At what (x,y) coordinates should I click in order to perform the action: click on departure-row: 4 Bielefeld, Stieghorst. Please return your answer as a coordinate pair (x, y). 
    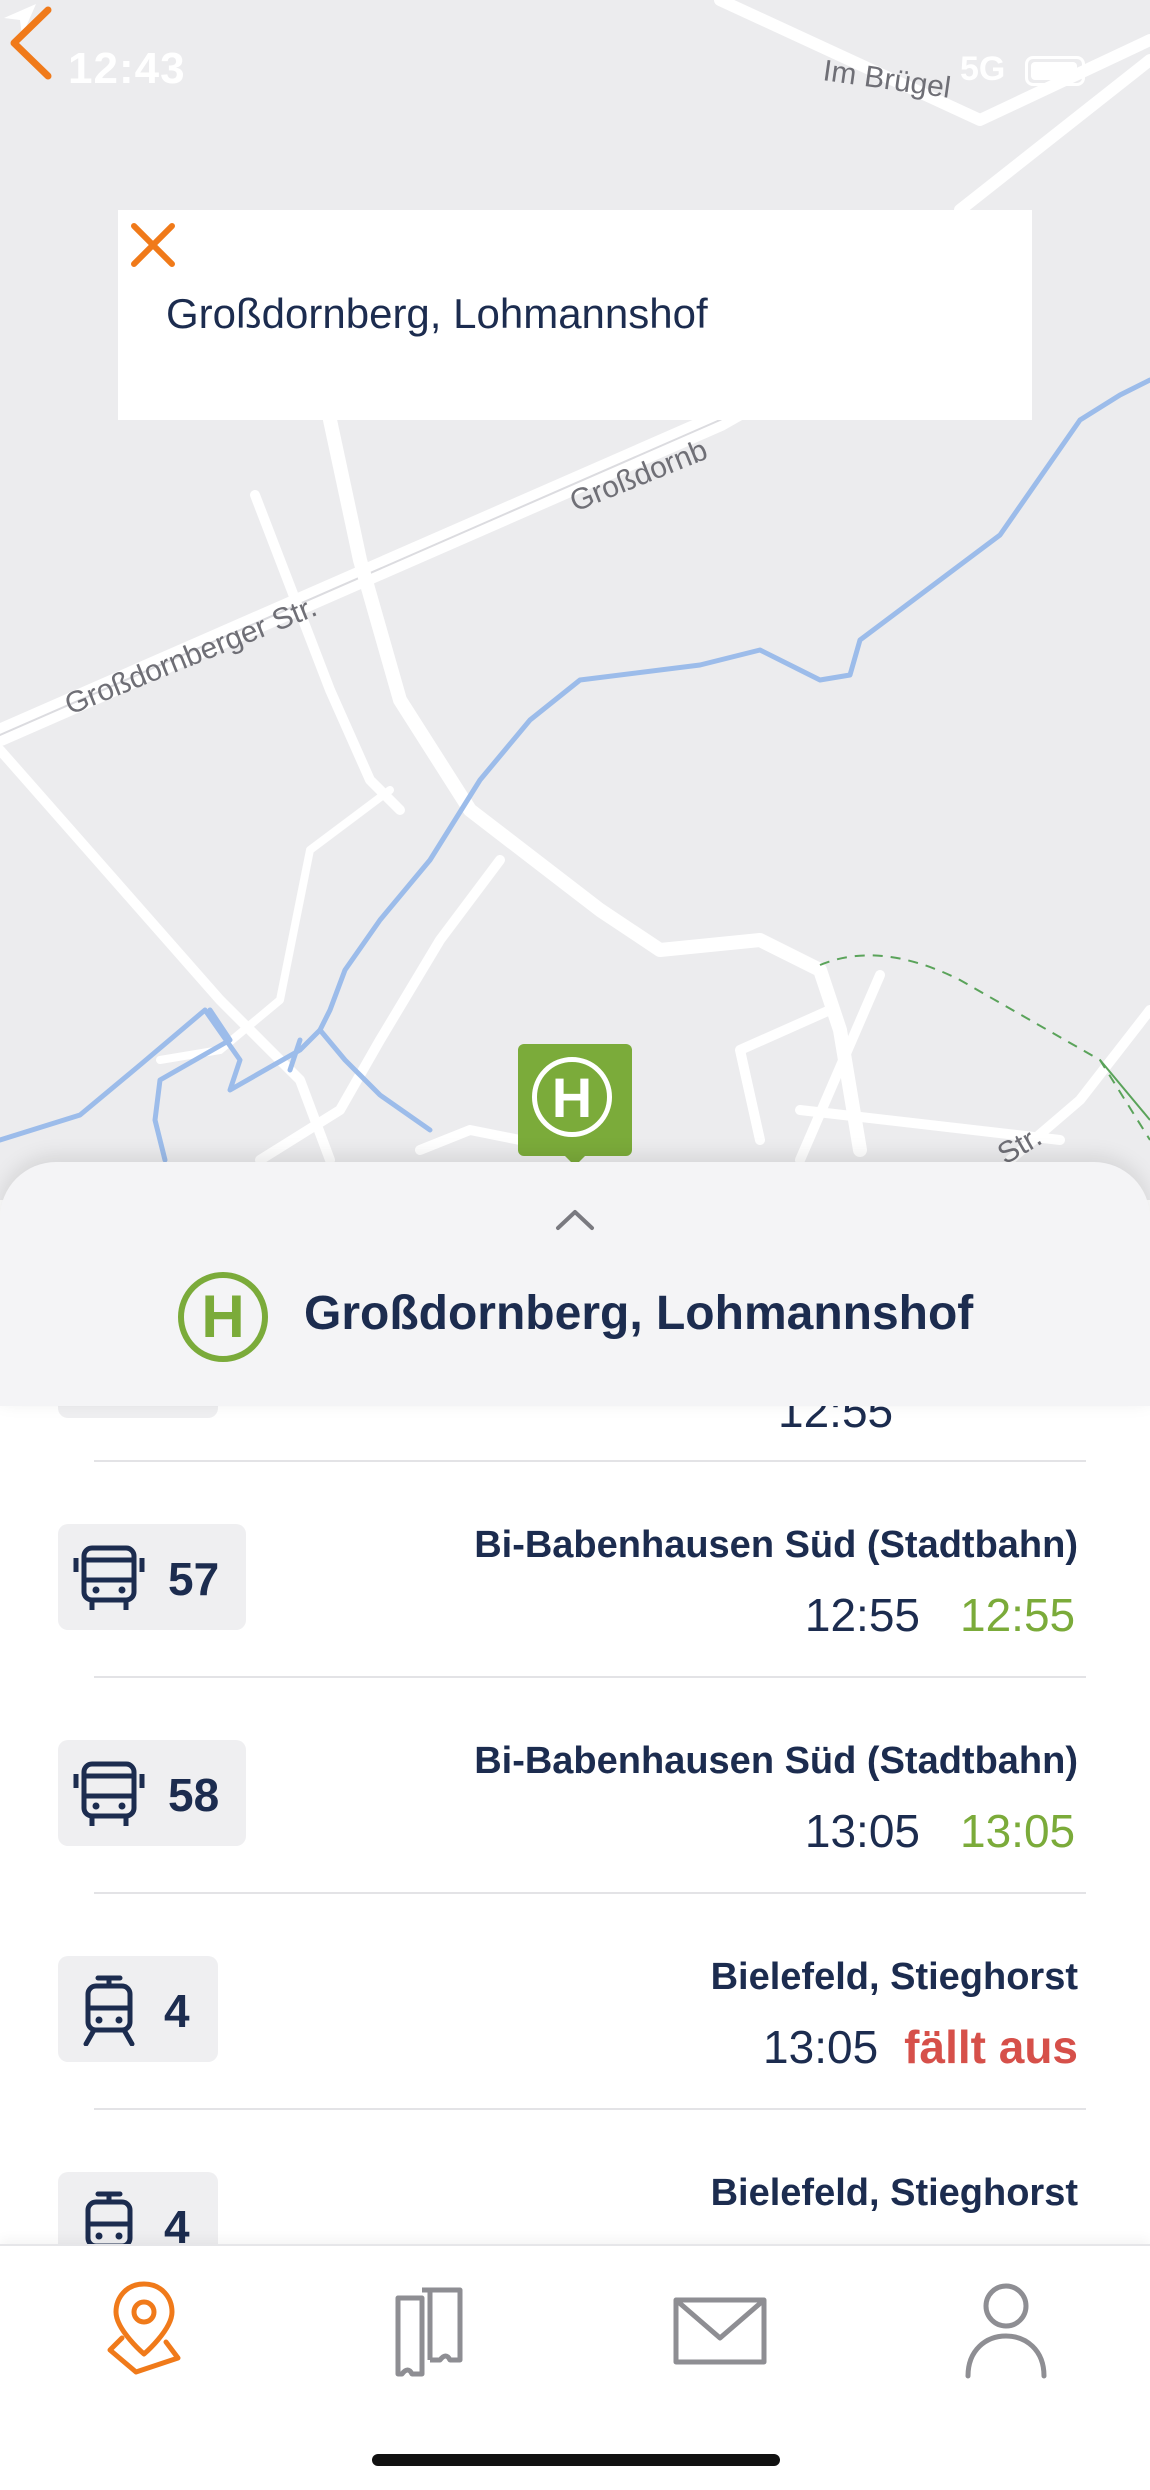
    Looking at the image, I should click on (575, 2177).